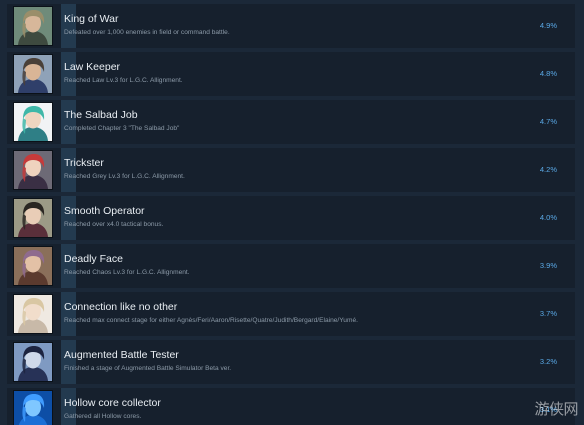  Describe the element at coordinates (548, 217) in the screenshot. I see `unlock-percent: 4.0%` at that location.